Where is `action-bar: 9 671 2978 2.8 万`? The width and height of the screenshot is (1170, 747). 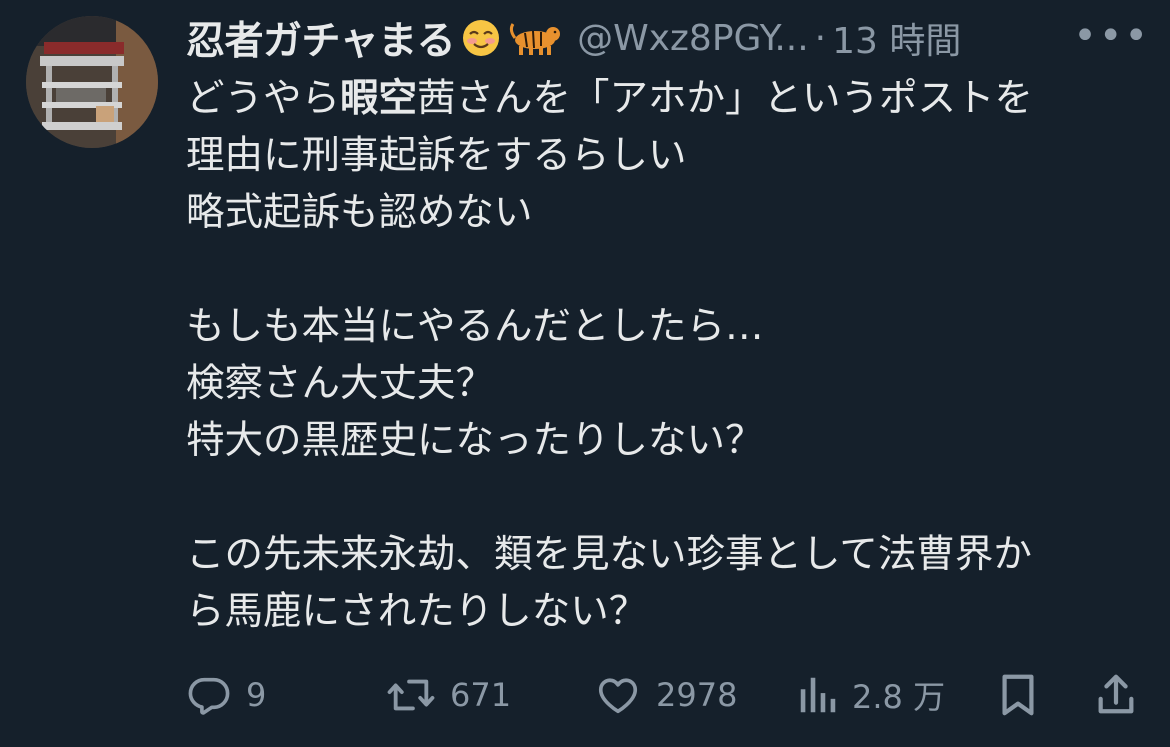 action-bar: 9 671 2978 2.8 万 is located at coordinates (666, 695).